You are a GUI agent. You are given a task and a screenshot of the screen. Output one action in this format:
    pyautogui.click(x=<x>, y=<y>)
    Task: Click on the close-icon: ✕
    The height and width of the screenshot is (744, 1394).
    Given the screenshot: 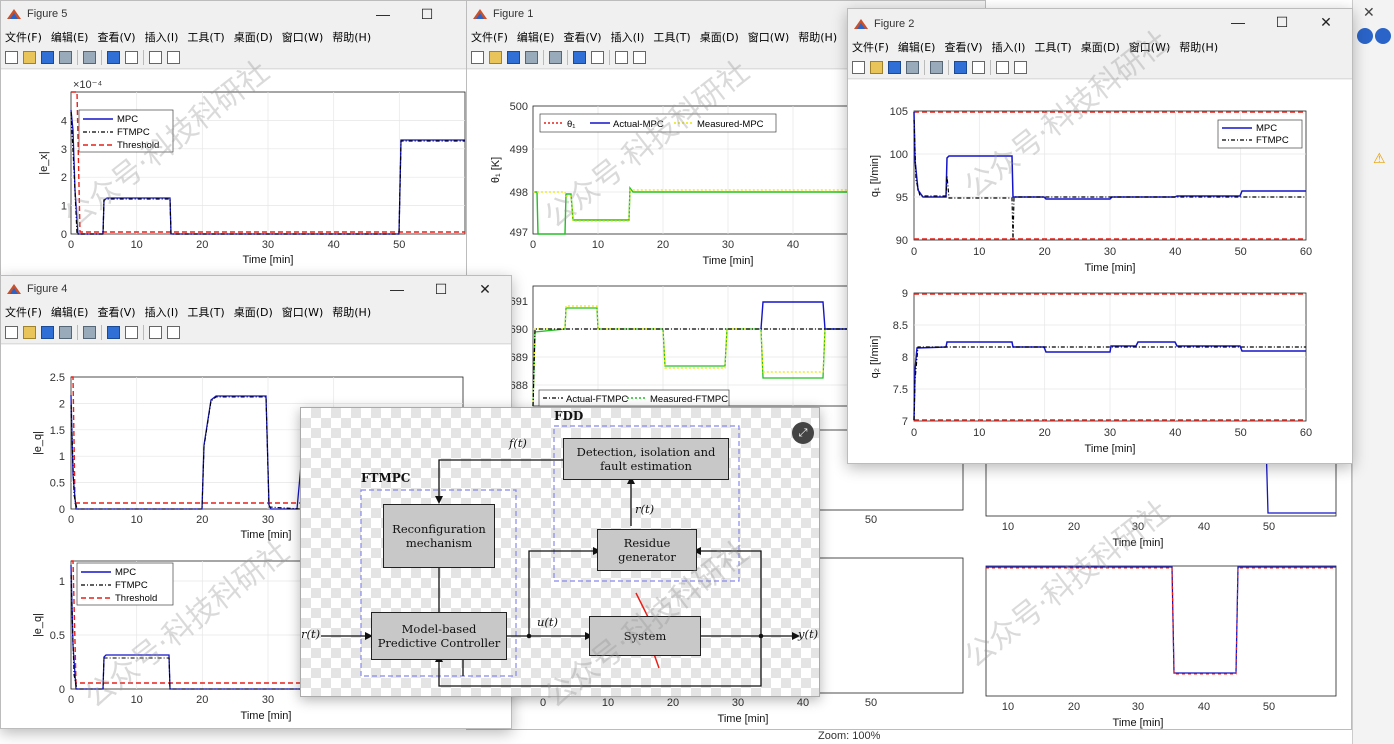 What is the action you would take?
    pyautogui.click(x=1369, y=12)
    